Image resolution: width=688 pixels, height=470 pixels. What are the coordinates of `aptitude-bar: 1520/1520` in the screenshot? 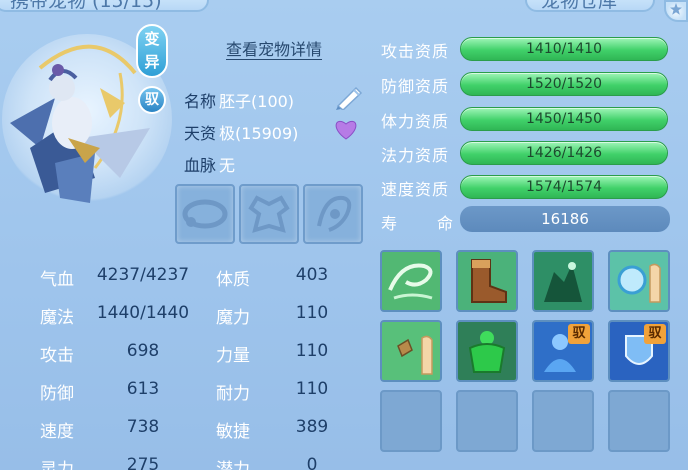 It's located at (564, 84).